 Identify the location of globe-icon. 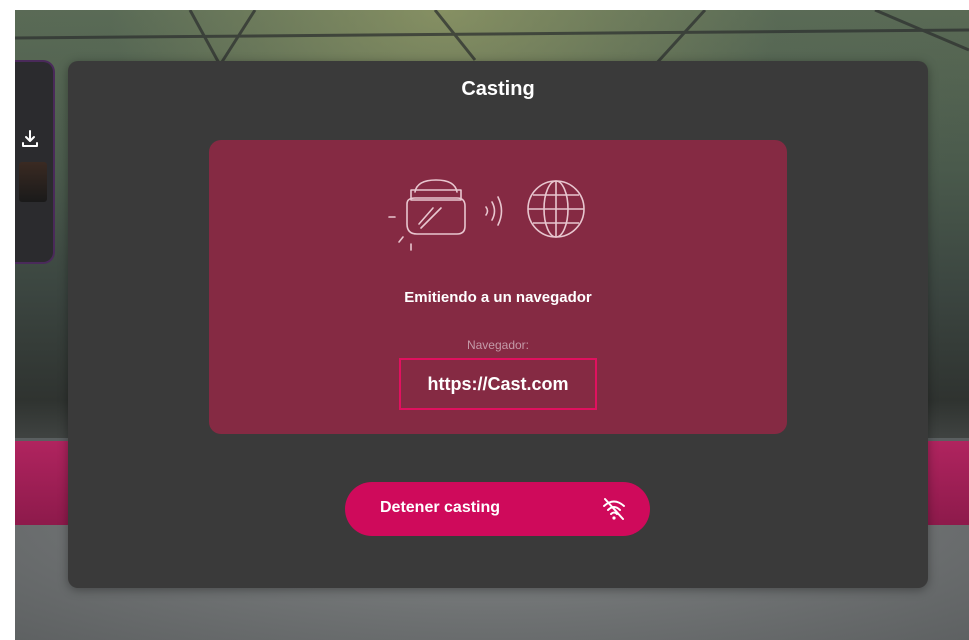
(556, 209).